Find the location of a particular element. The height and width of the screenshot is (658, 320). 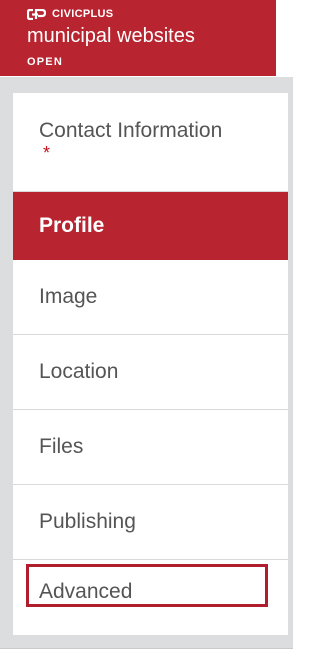

brand-edition: OPEN is located at coordinates (45, 62).